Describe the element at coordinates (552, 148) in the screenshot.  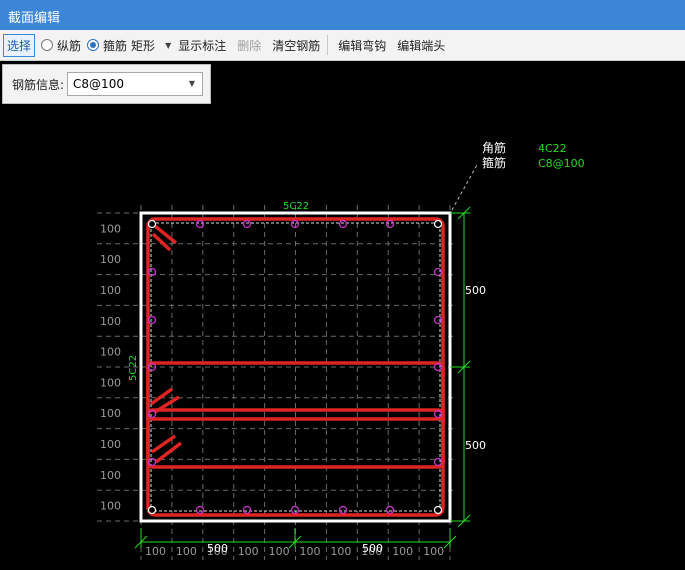
I see `corner-rebar-legend-value: 4C22` at that location.